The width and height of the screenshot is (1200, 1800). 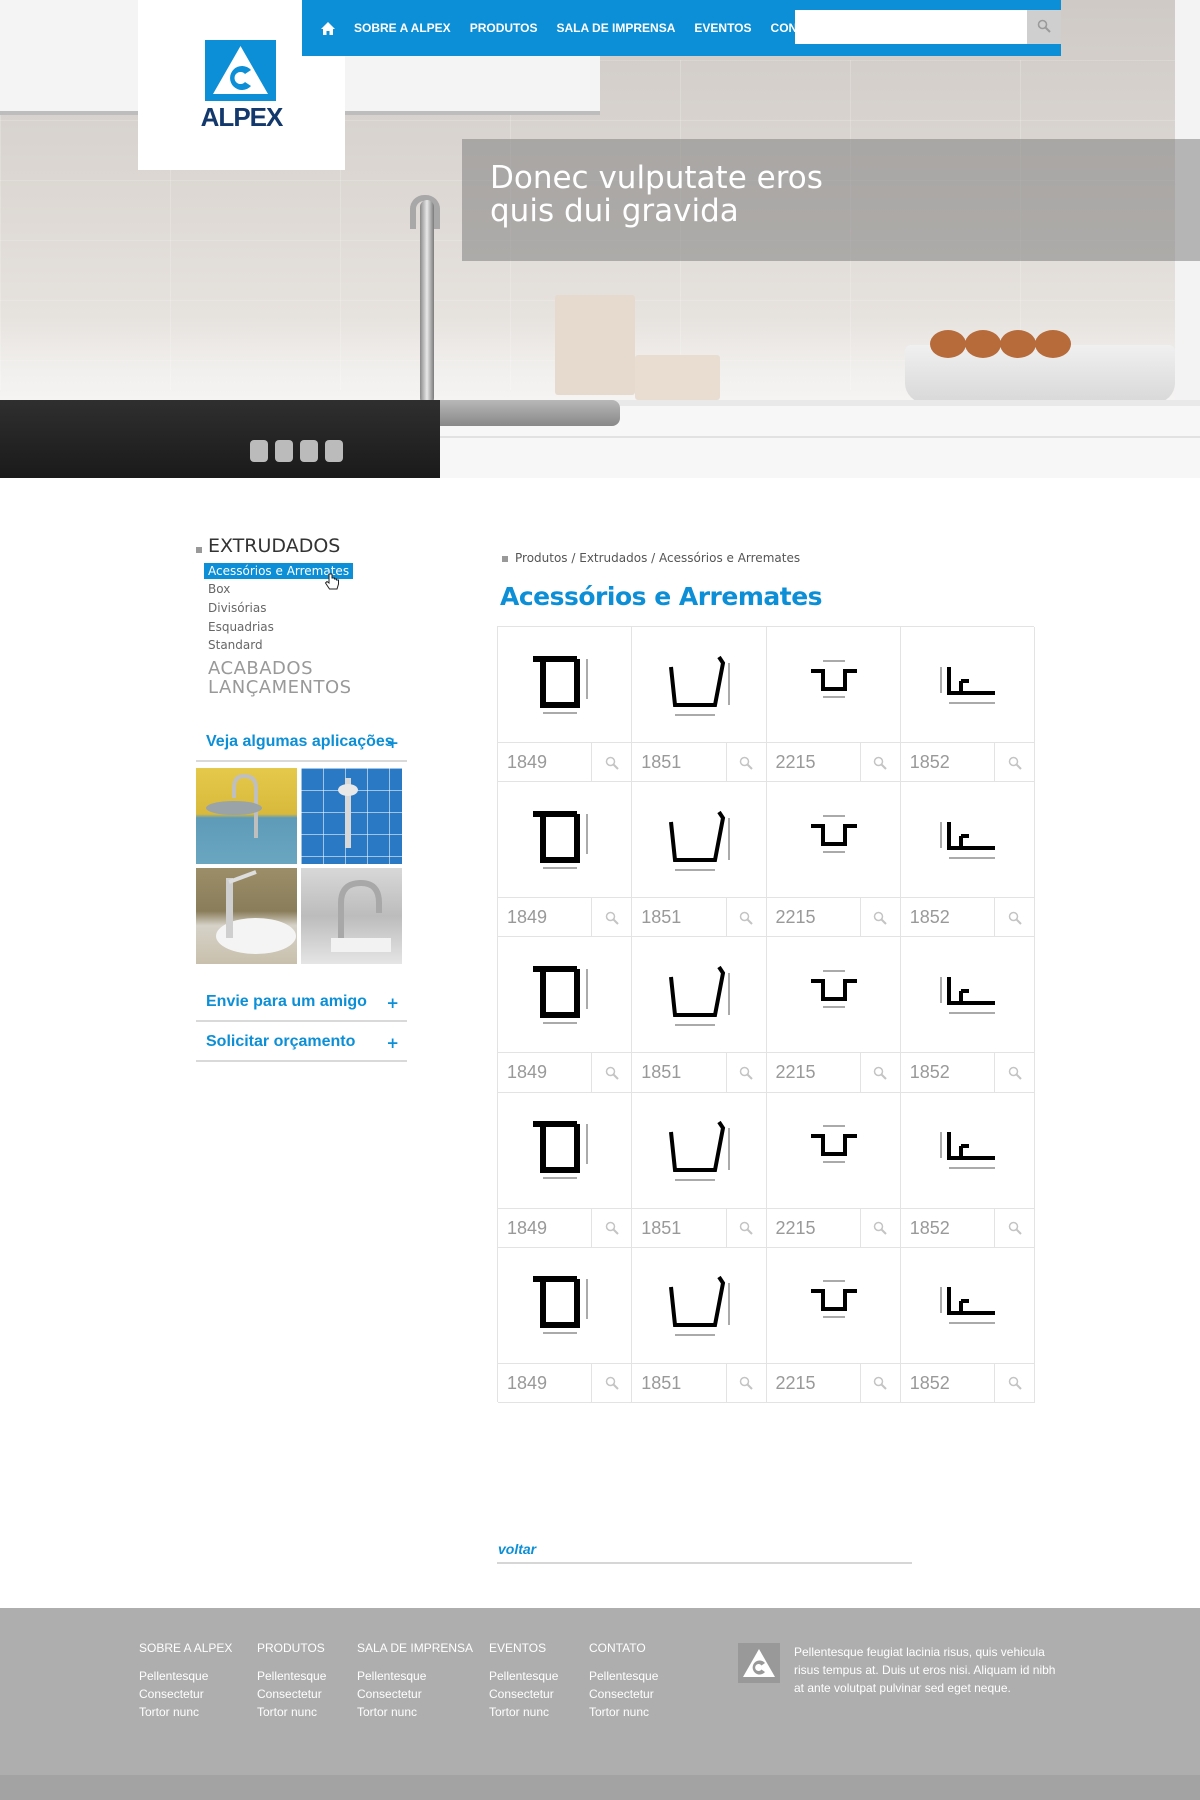 What do you see at coordinates (415, 1648) in the screenshot?
I see `footer-heading: SALA DE IMPRENSA` at bounding box center [415, 1648].